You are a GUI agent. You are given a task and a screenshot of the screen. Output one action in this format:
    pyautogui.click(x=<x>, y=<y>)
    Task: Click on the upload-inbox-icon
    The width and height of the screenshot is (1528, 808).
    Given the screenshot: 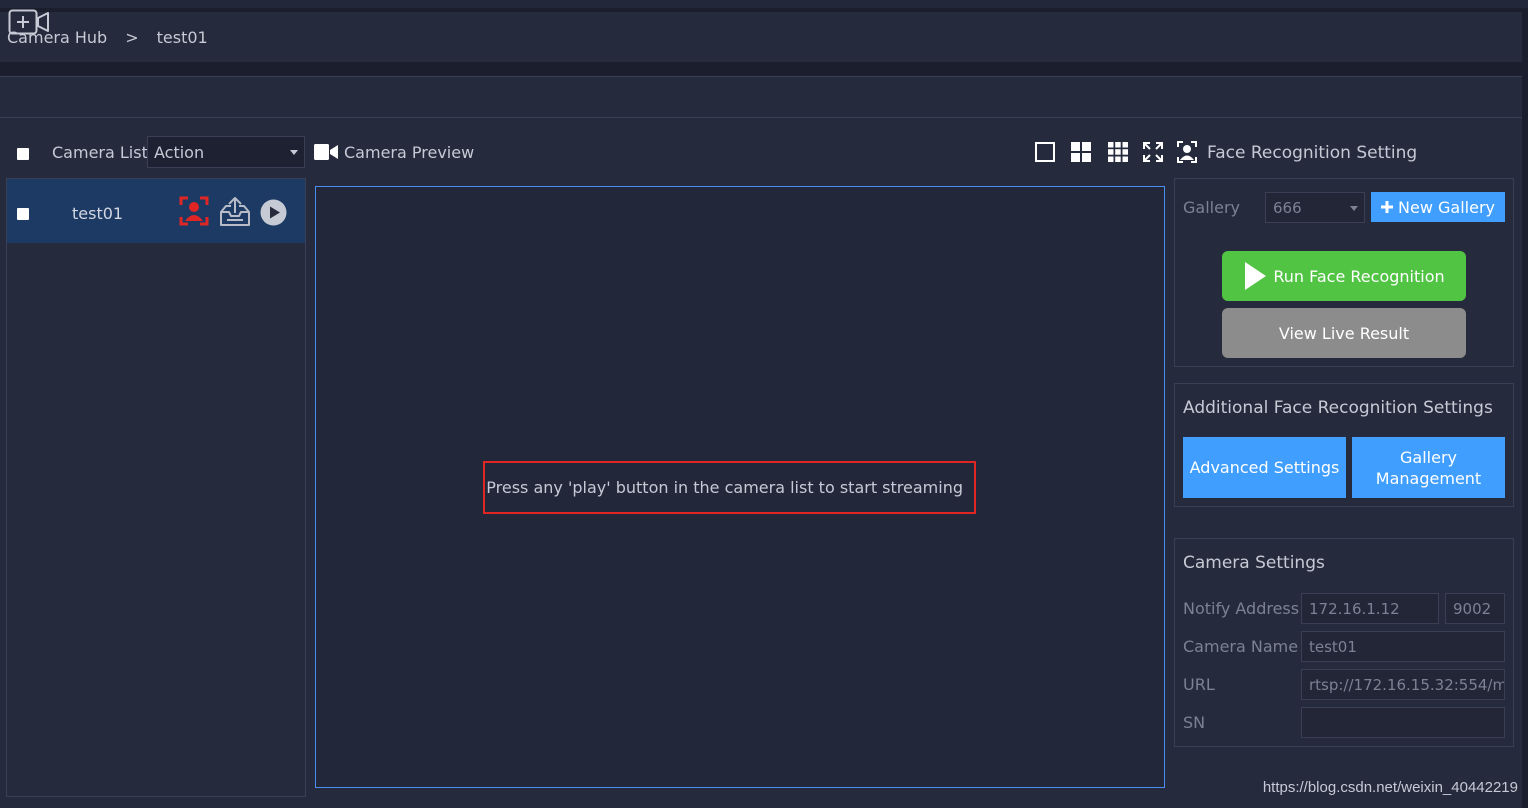 What is the action you would take?
    pyautogui.click(x=235, y=211)
    